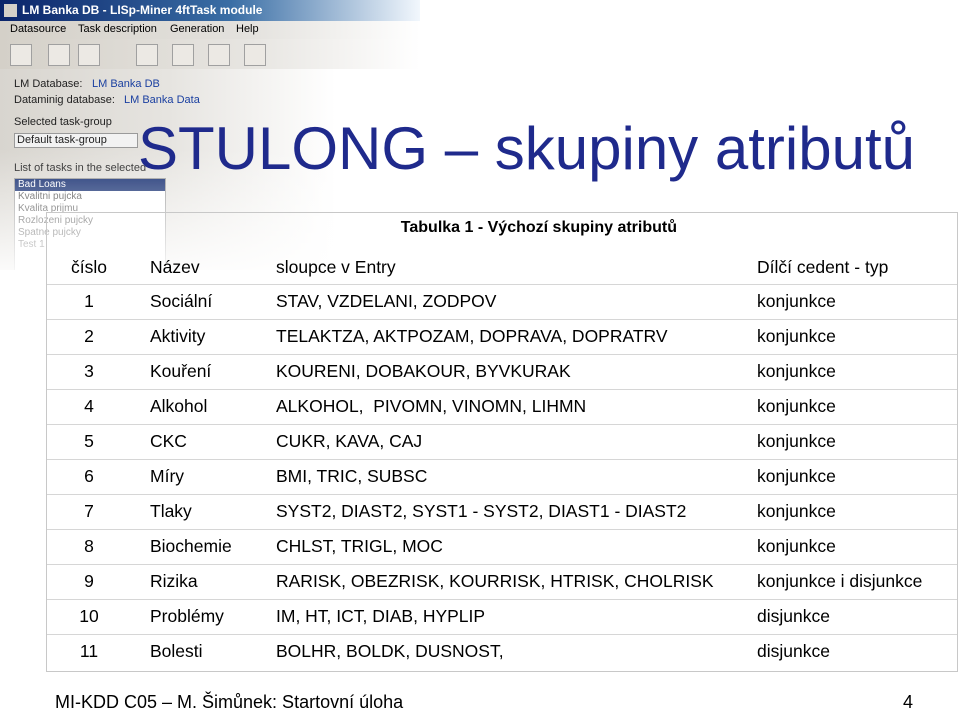  Describe the element at coordinates (76, 140) in the screenshot. I see `task-group-select: Default task-group` at that location.